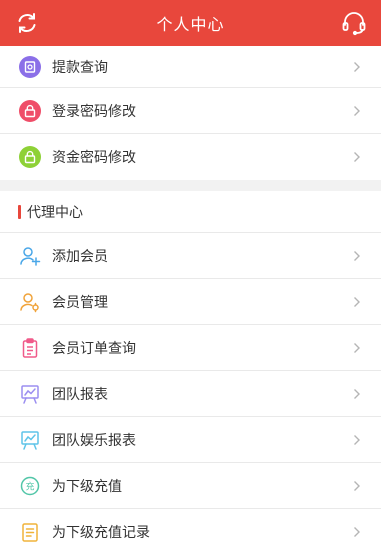 The image size is (381, 555). I want to click on recharge-subordinate-item: 充 为下级充值, so click(190, 486).